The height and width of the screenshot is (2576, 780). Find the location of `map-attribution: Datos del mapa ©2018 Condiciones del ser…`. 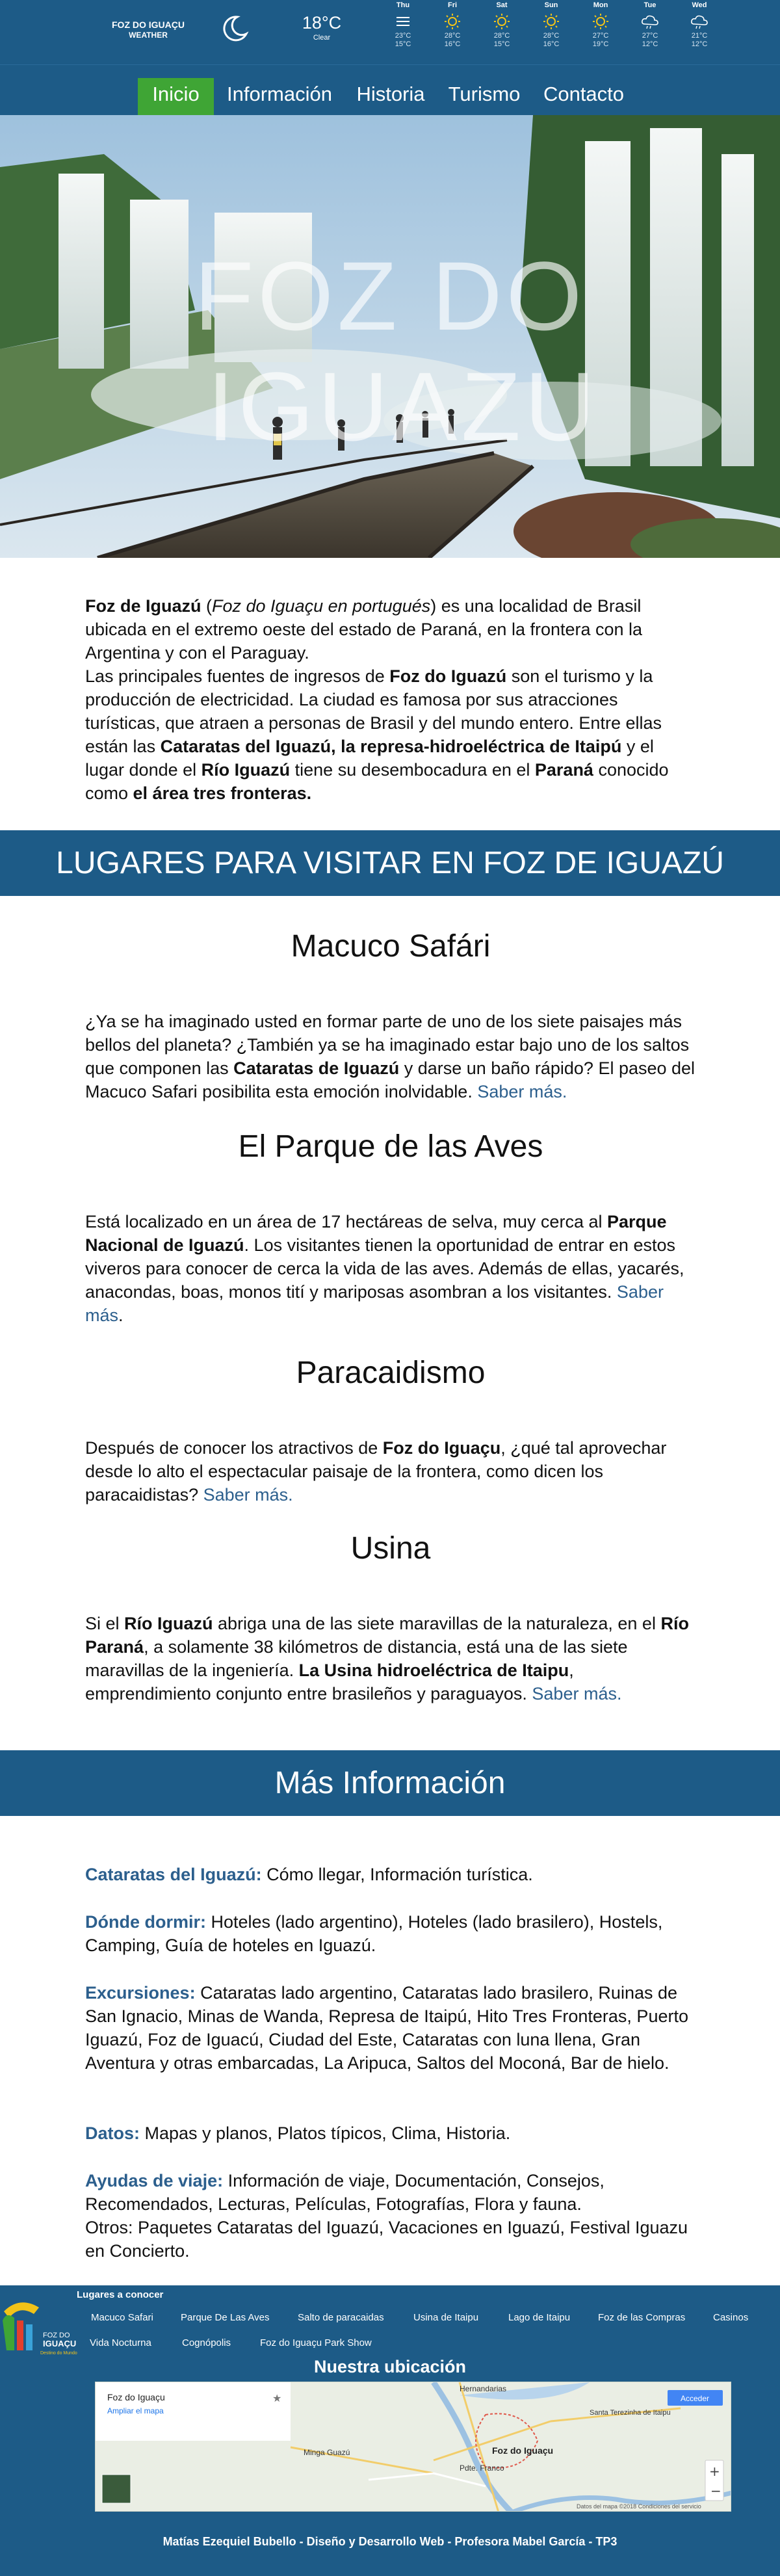

map-attribution: Datos del mapa ©2018 Condiciones del ser… is located at coordinates (639, 2506).